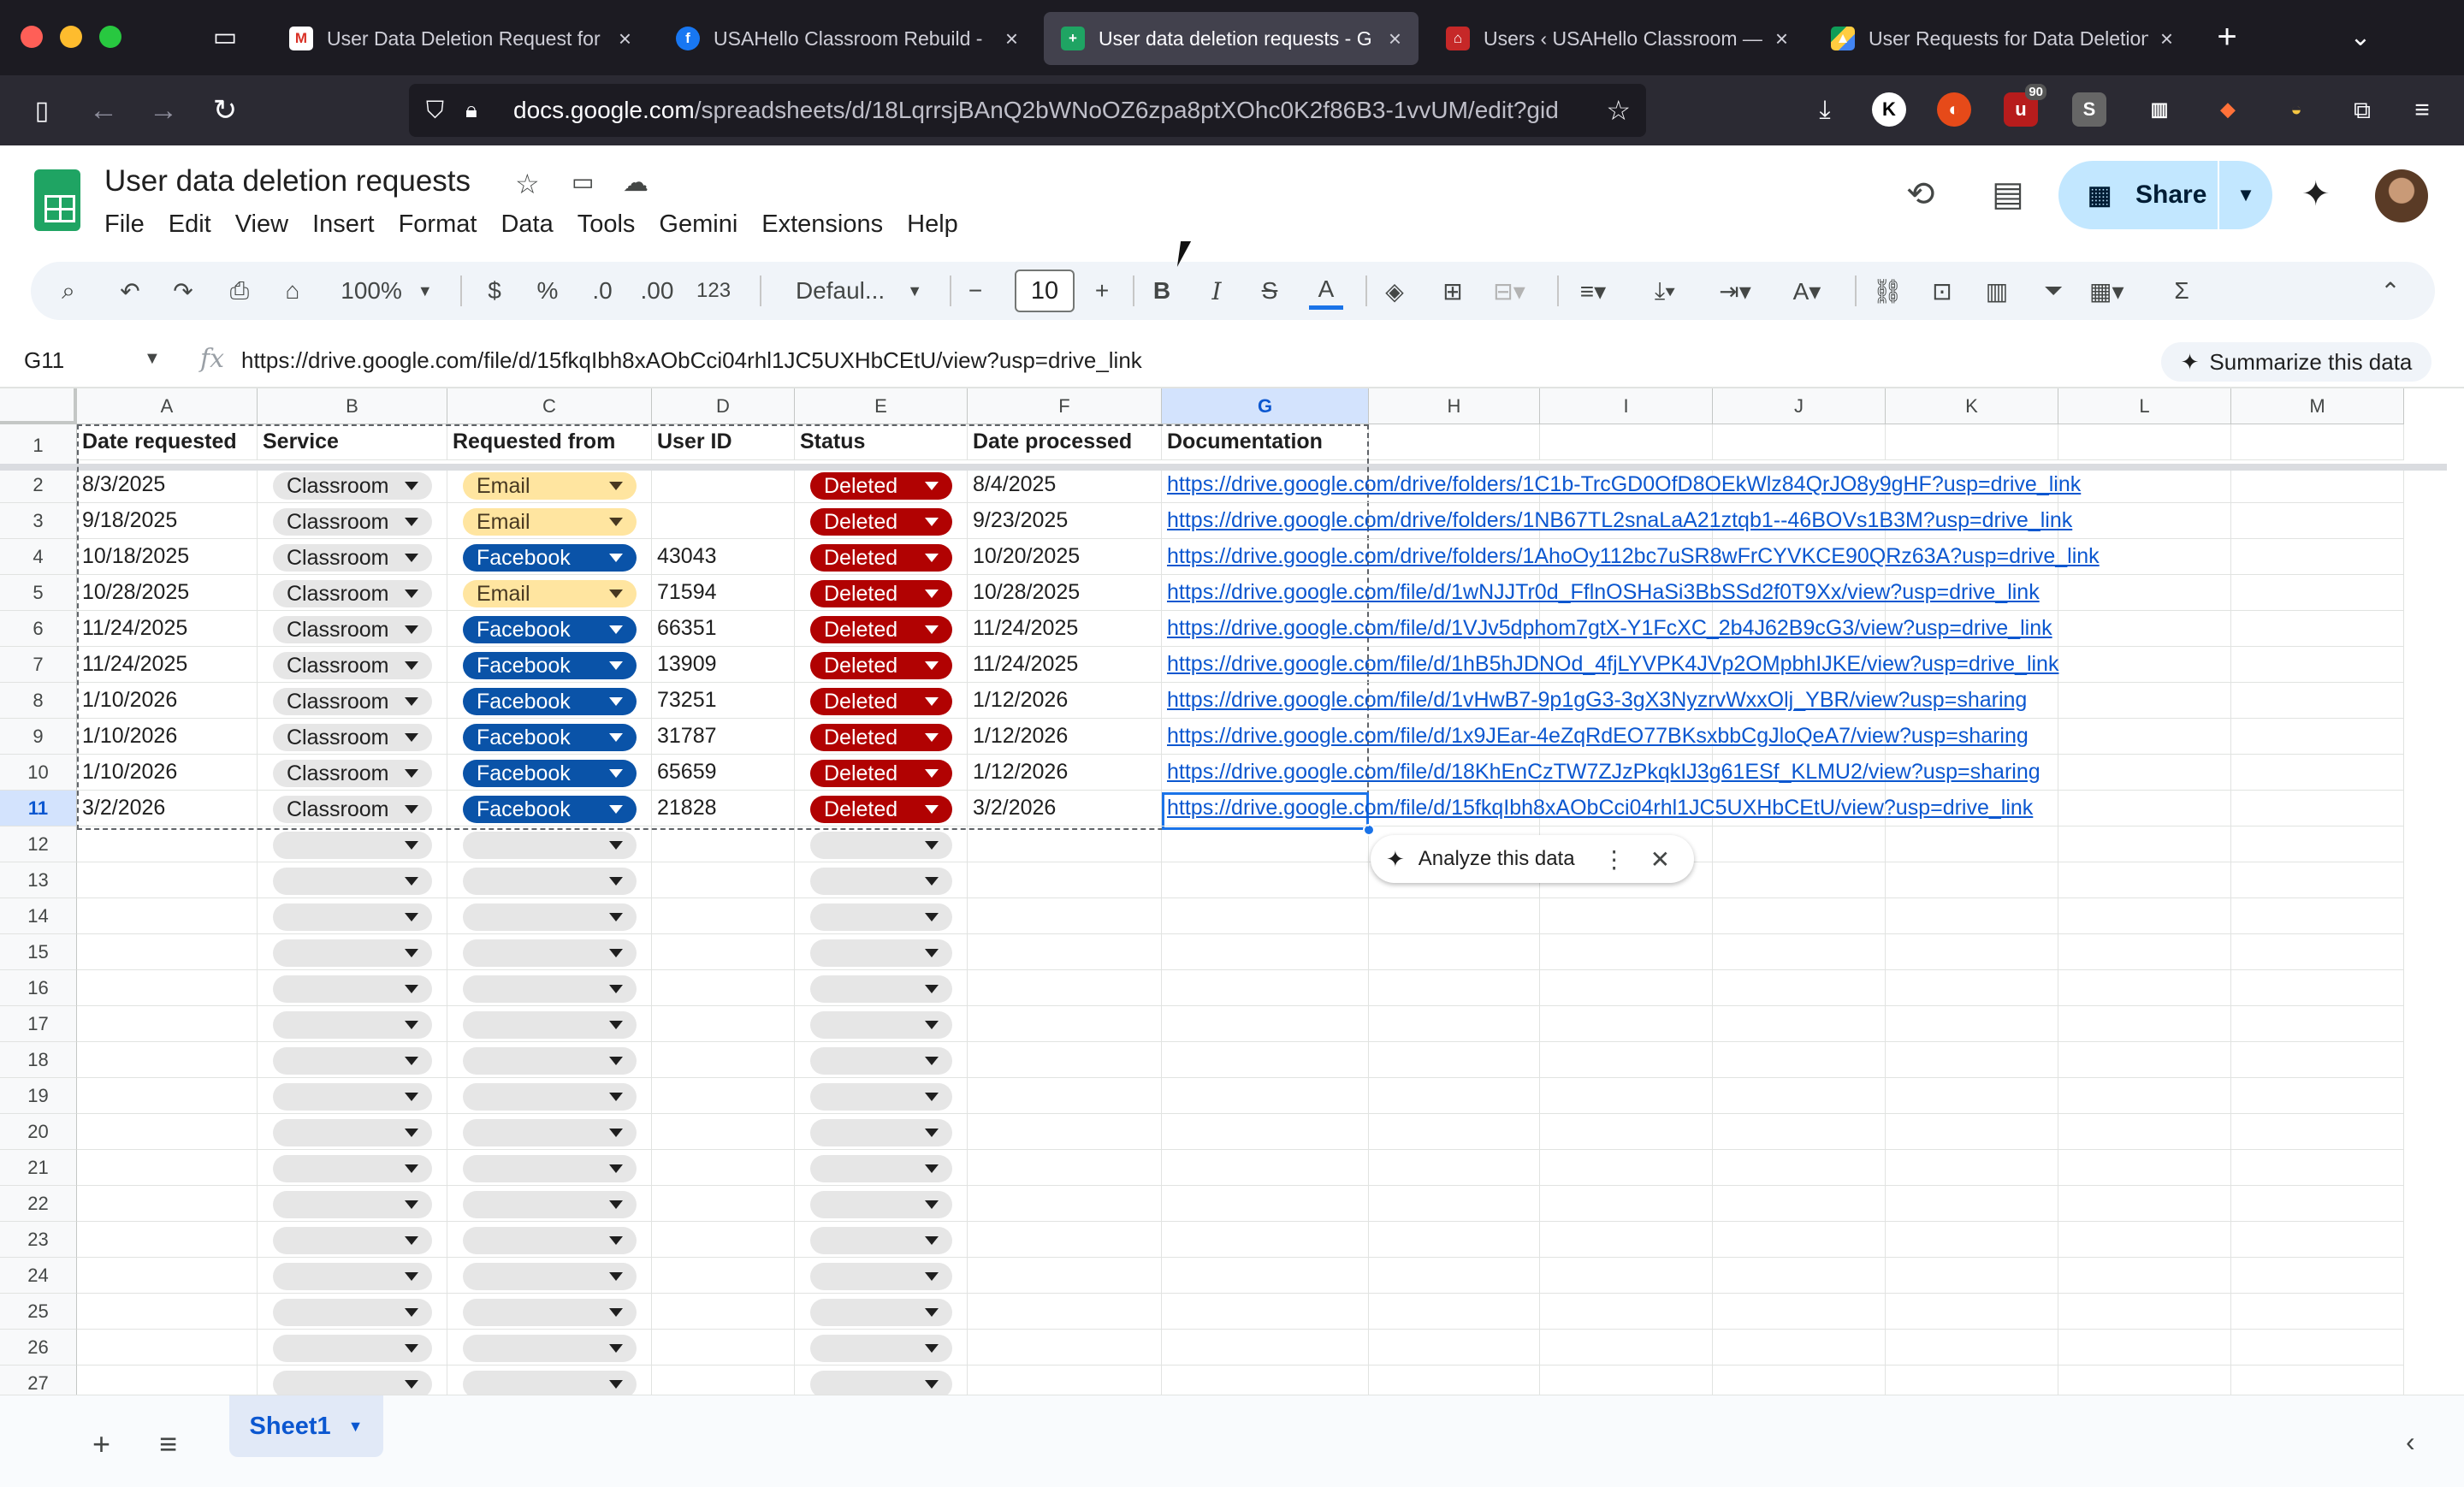 The width and height of the screenshot is (2464, 1487). I want to click on row-header-6: 6, so click(38, 629).